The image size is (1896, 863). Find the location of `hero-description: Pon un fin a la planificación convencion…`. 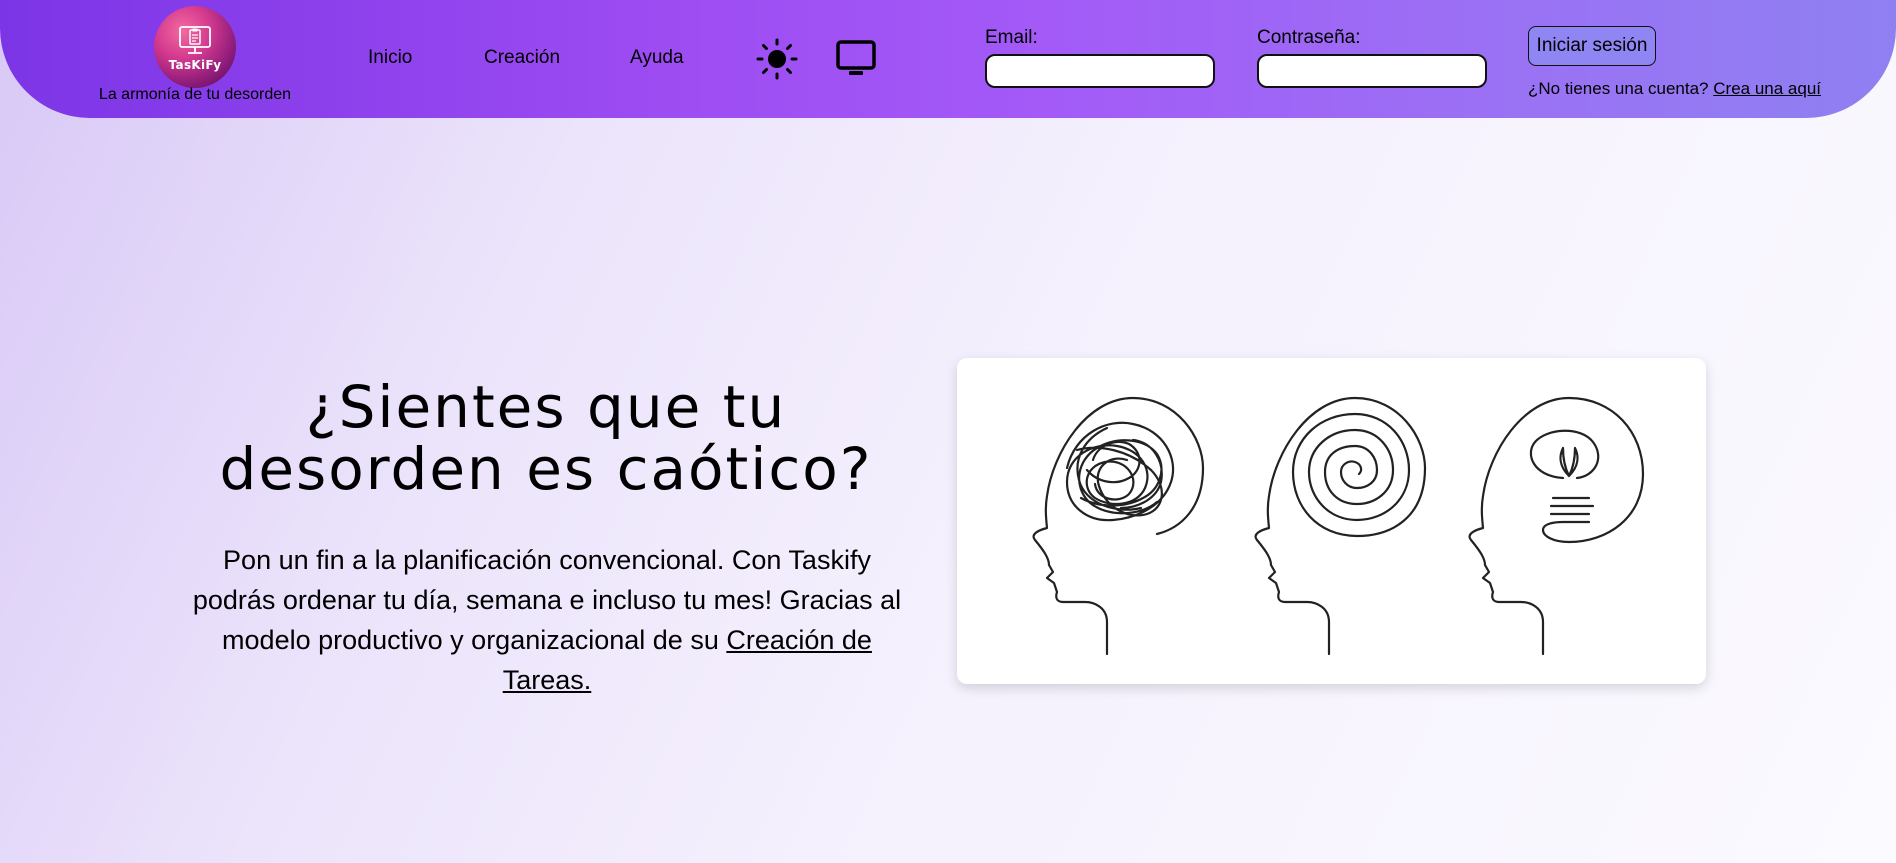

hero-description: Pon un fin a la planificación convencion… is located at coordinates (547, 620).